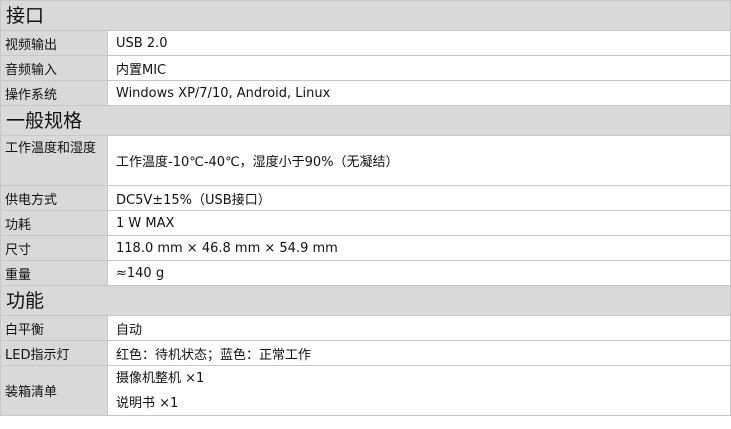 Image resolution: width=731 pixels, height=429 pixels. Describe the element at coordinates (54, 328) in the screenshot. I see `spec-label: 白平衡` at that location.